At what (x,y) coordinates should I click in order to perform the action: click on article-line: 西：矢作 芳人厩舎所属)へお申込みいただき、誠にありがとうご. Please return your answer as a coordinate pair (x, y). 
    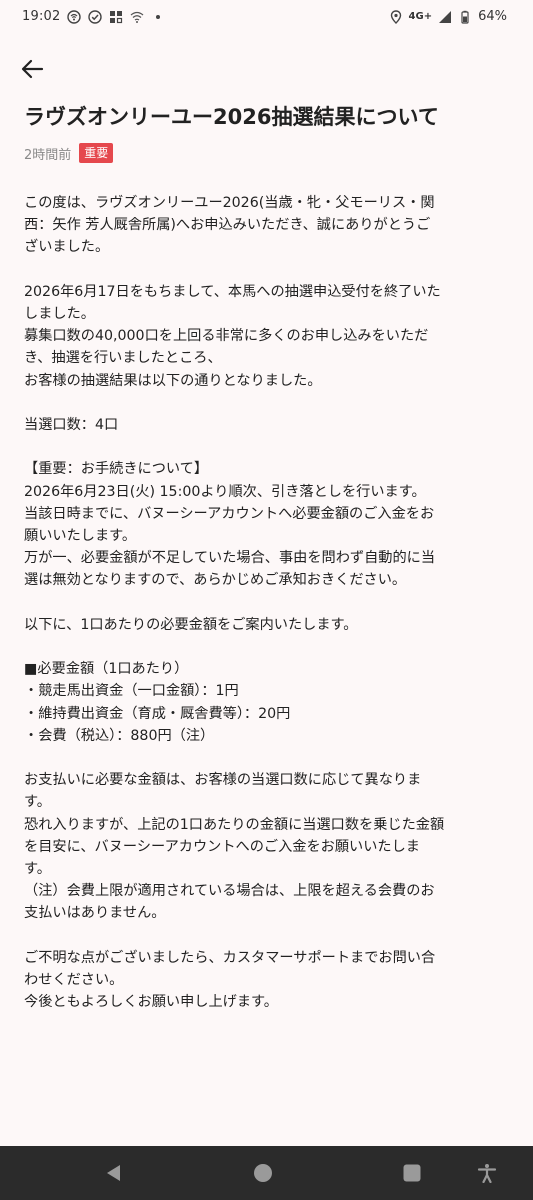
    Looking at the image, I should click on (227, 225).